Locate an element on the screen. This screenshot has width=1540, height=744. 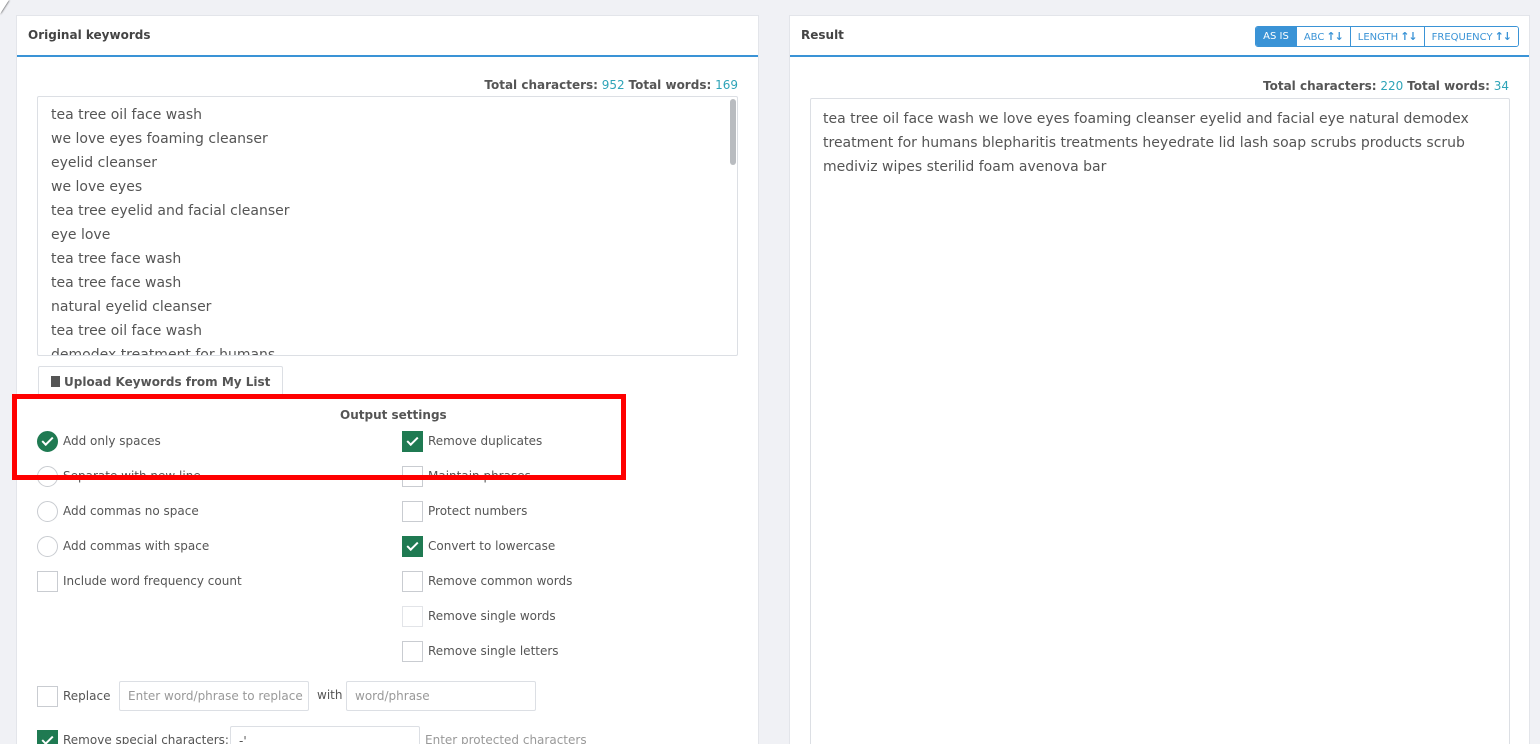
keyword-line: we love eyes foaming cleanser is located at coordinates (159, 139).